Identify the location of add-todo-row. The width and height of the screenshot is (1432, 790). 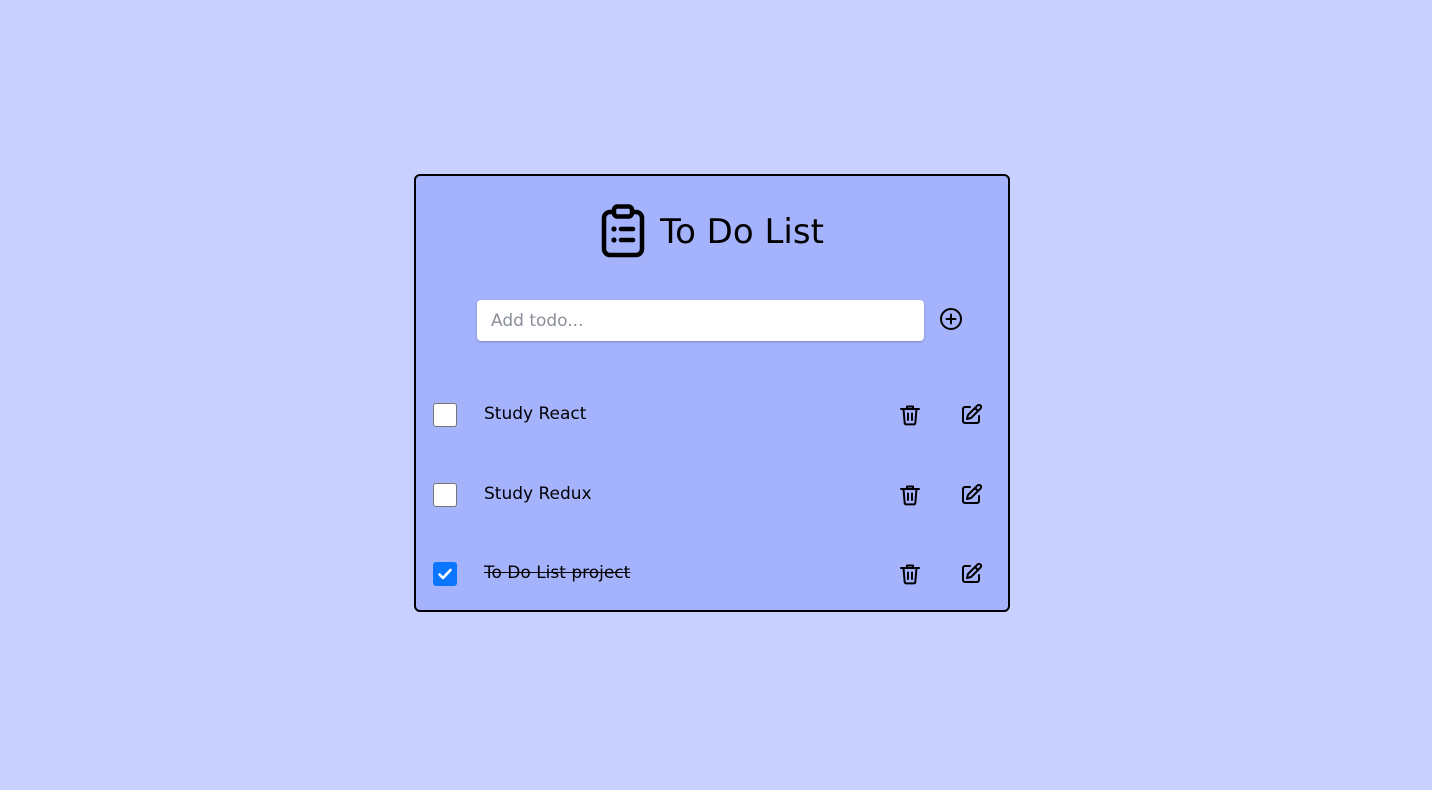
(737, 321).